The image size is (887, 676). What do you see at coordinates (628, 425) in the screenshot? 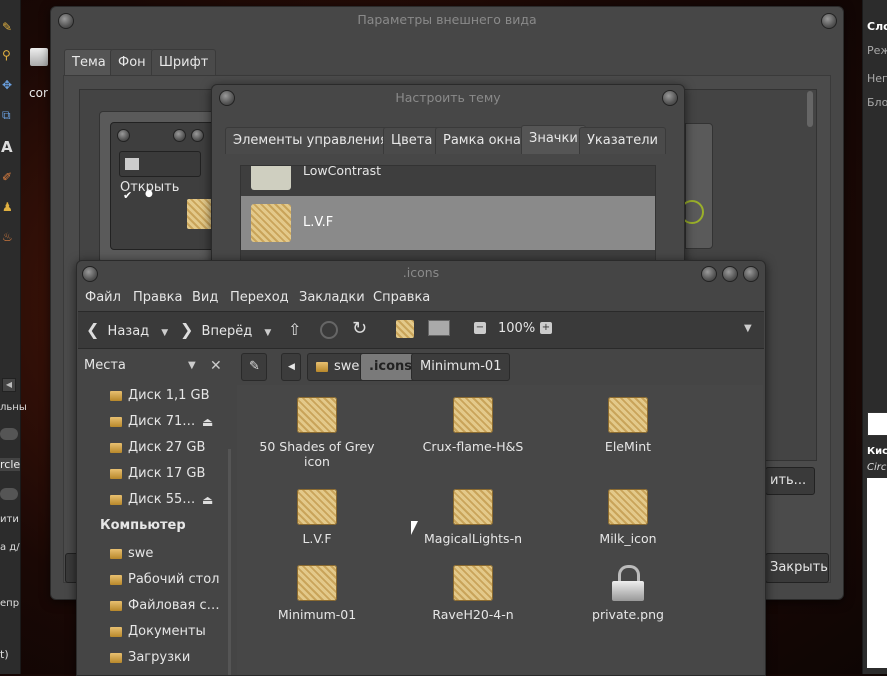
I see `folder-item: EleMint` at bounding box center [628, 425].